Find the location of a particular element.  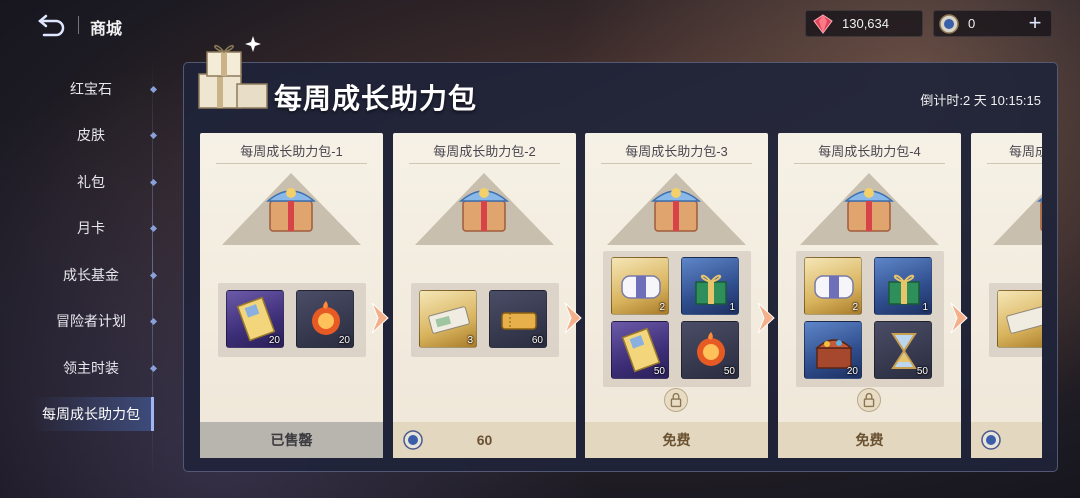

book-icon: 20 is located at coordinates (255, 319).